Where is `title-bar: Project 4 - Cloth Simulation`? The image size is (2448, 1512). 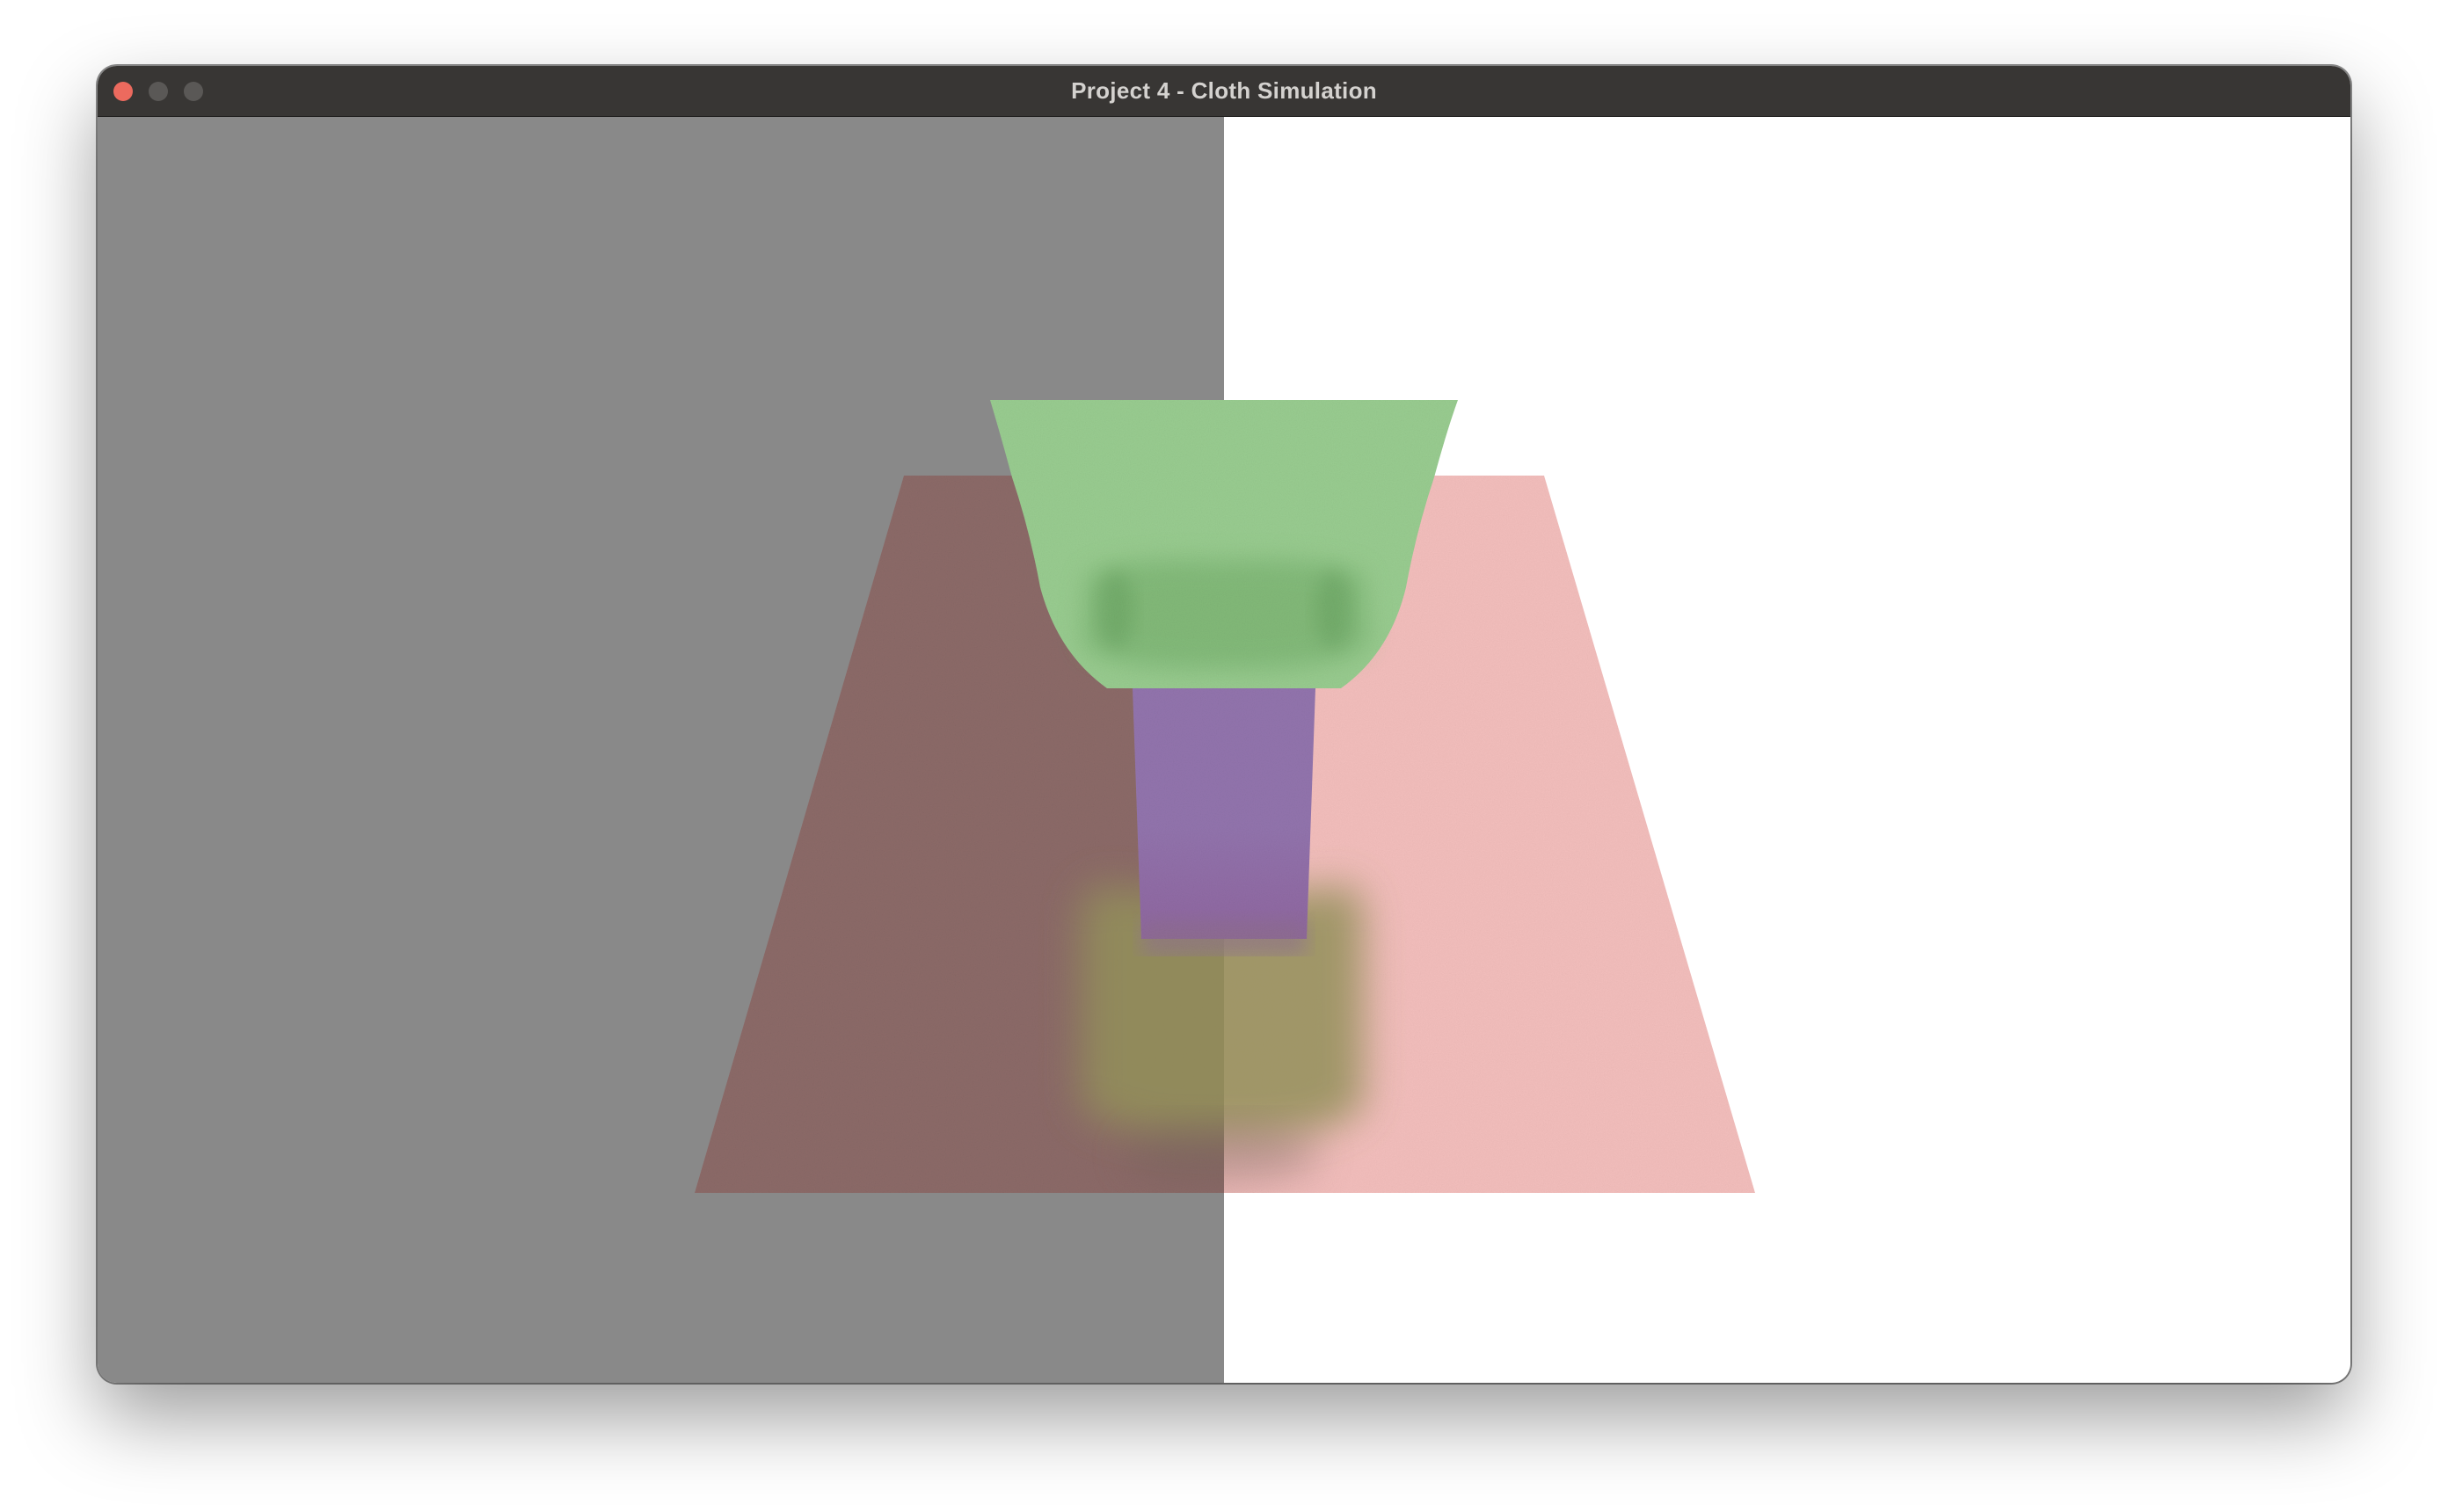 title-bar: Project 4 - Cloth Simulation is located at coordinates (1224, 92).